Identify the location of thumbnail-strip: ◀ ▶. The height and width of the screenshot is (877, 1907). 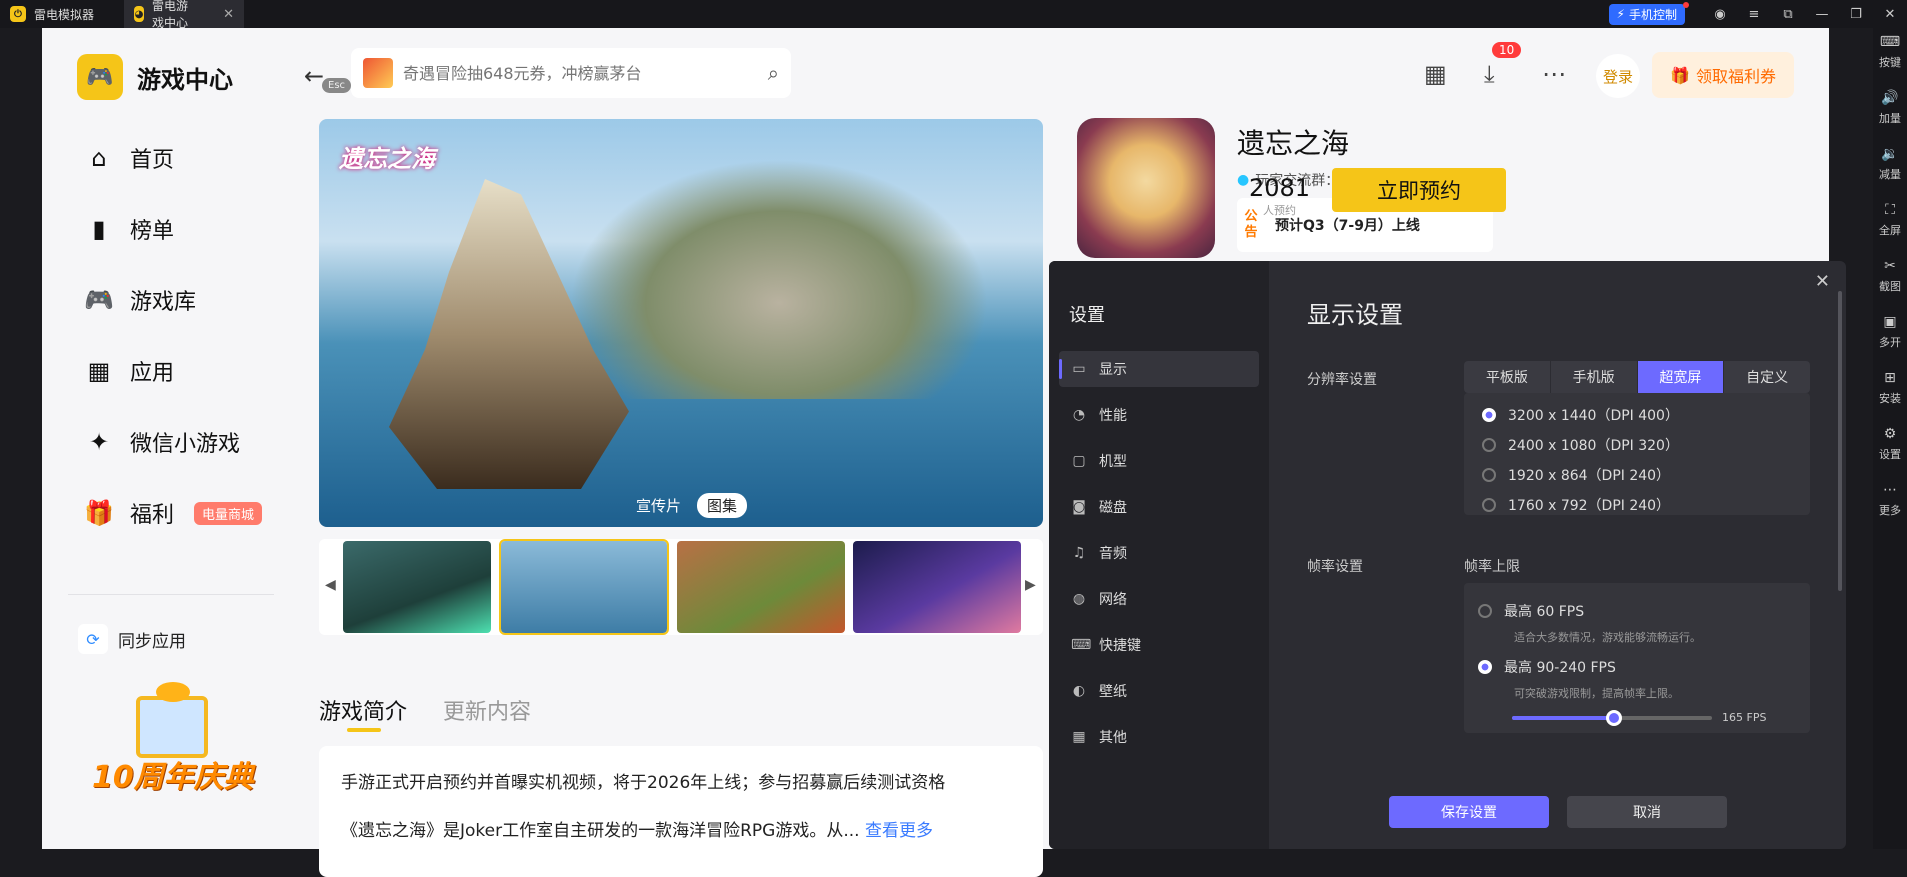
(681, 587).